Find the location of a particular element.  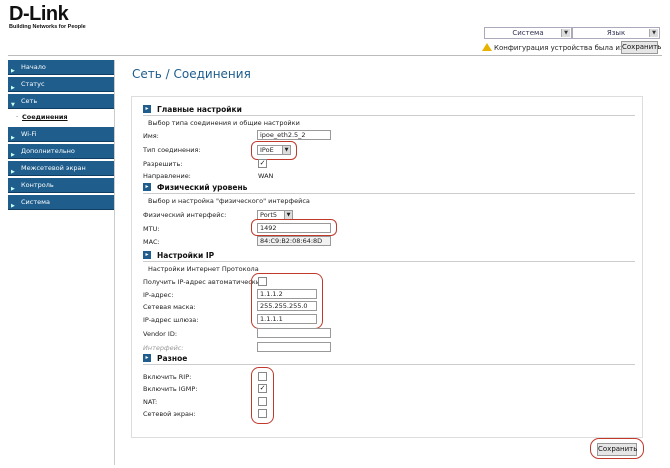

physical-interface-value: Port5 is located at coordinates (269, 215).